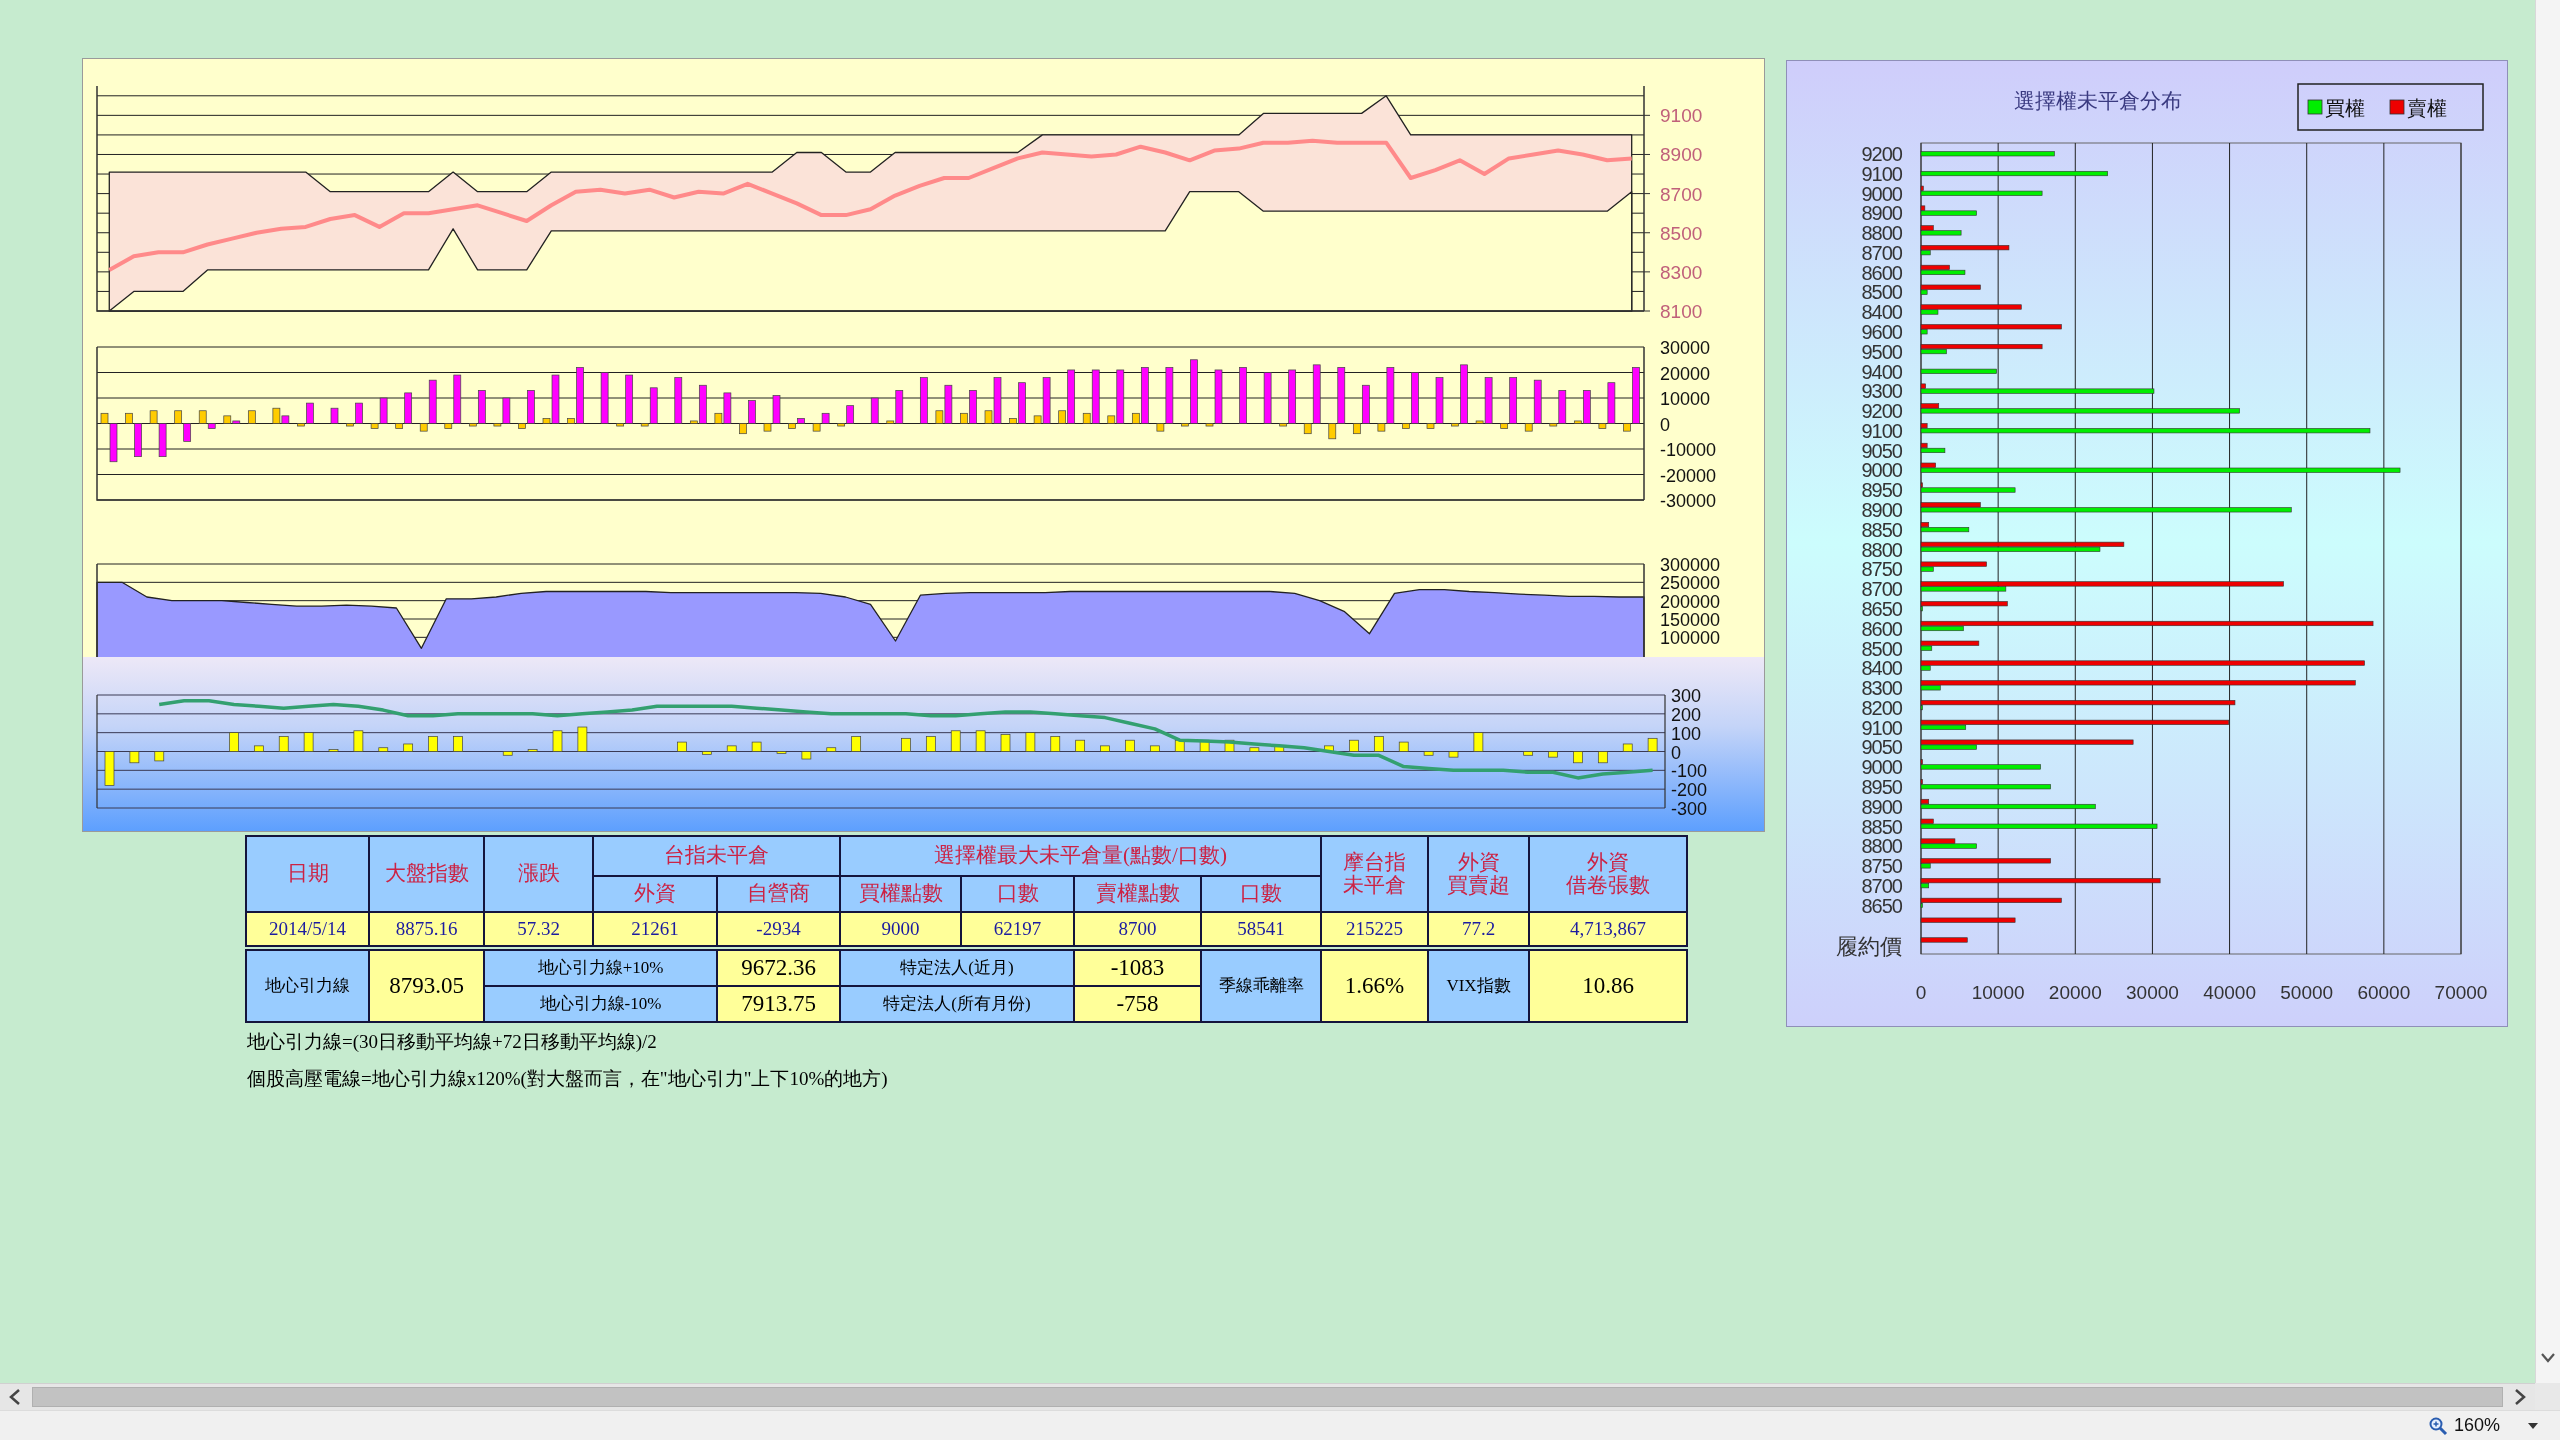 Image resolution: width=2560 pixels, height=1440 pixels. I want to click on axis-label: 60000, so click(2384, 992).